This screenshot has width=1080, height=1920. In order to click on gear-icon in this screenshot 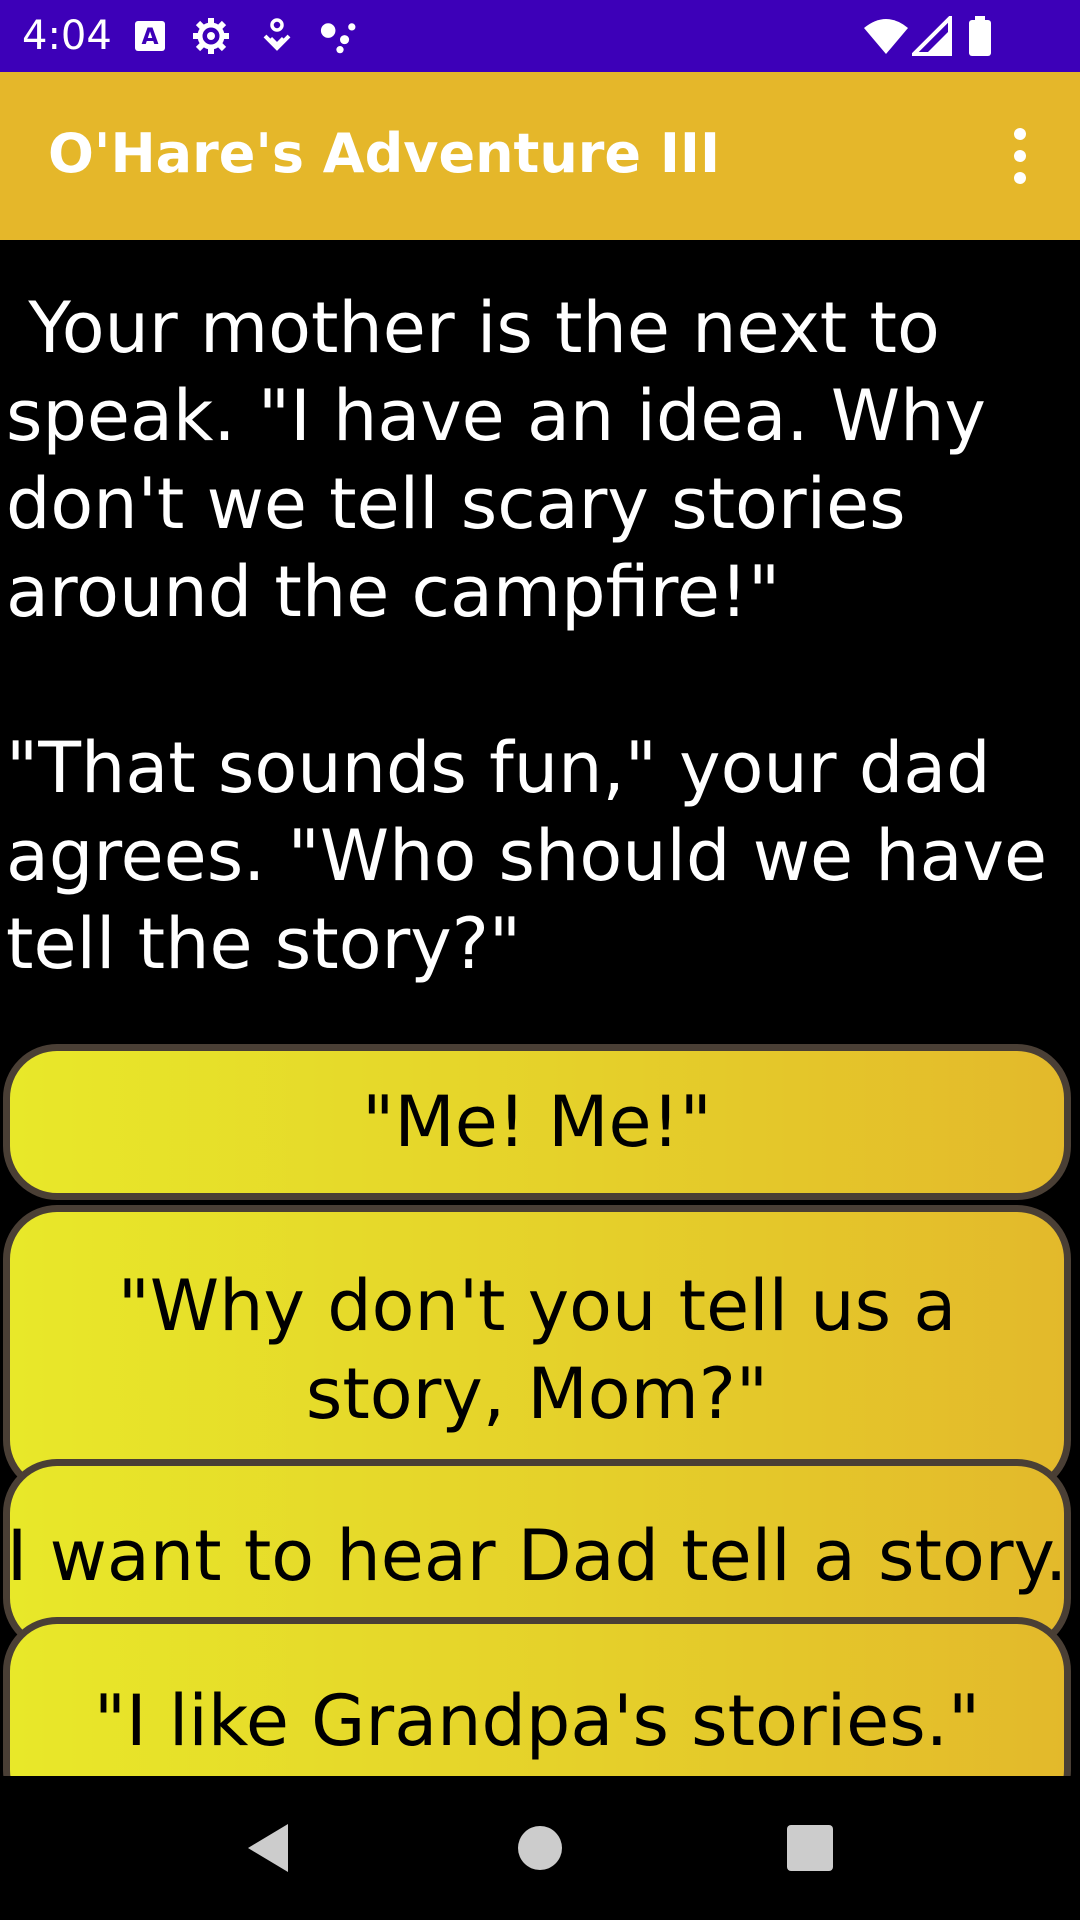, I will do `click(211, 36)`.